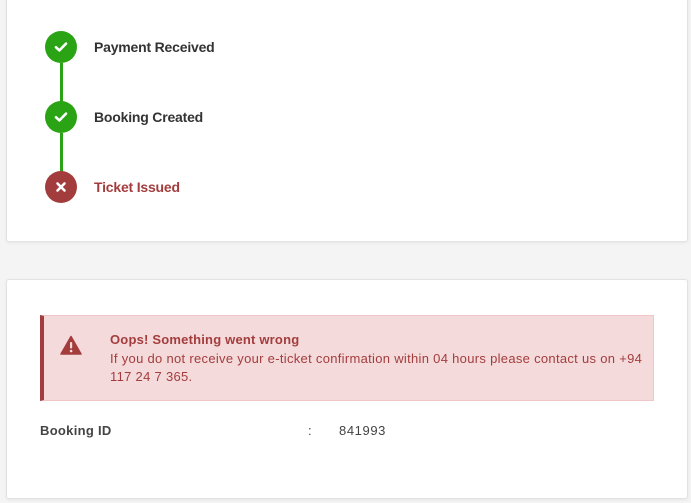  I want to click on booking-id-row: Booking ID : 841993, so click(350, 432).